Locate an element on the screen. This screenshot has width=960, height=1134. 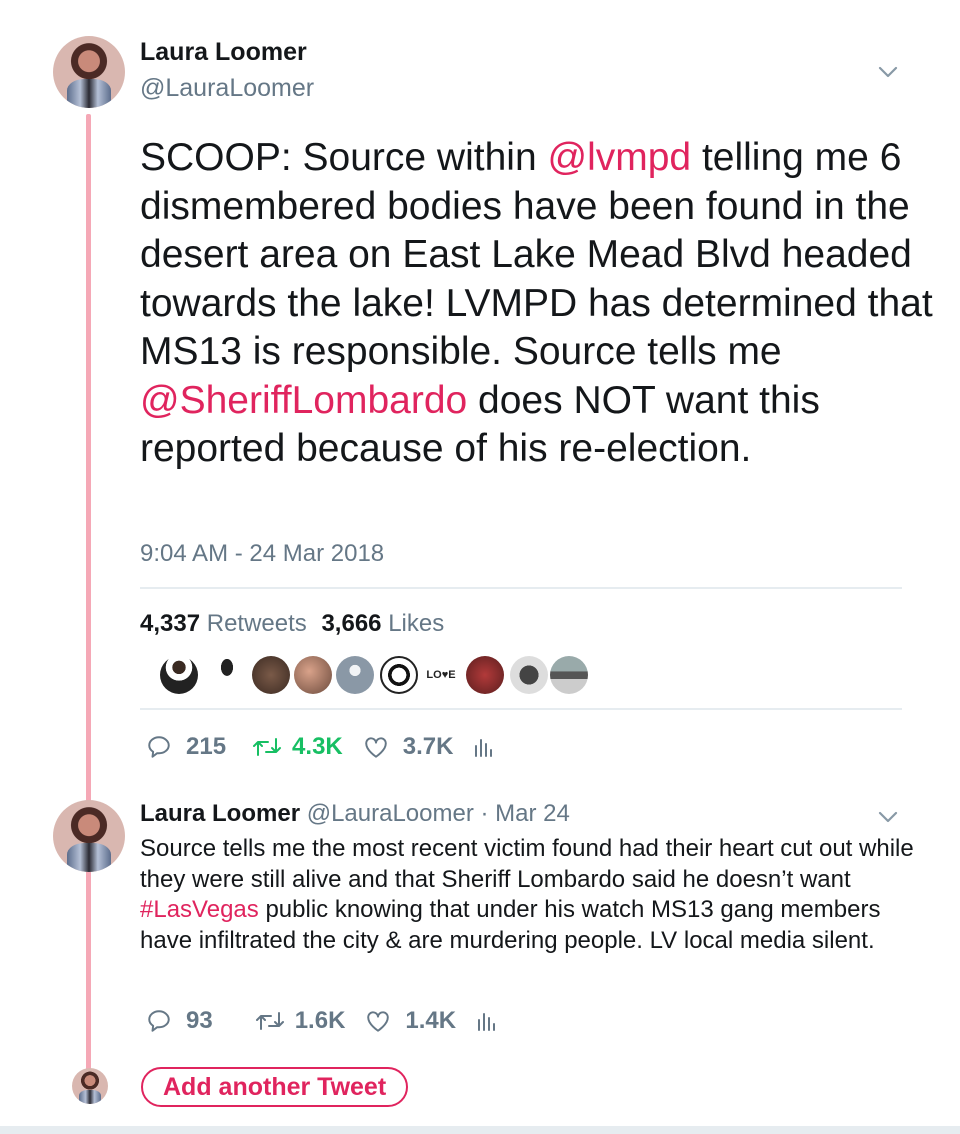
bottom-separator is located at coordinates (480, 1130).